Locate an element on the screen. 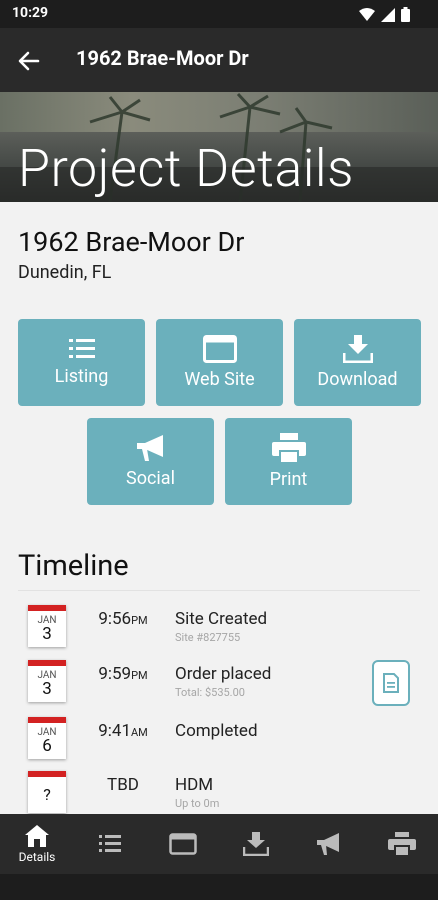 Image resolution: width=438 pixels, height=900 pixels. event-time: 9:59PM is located at coordinates (123, 674).